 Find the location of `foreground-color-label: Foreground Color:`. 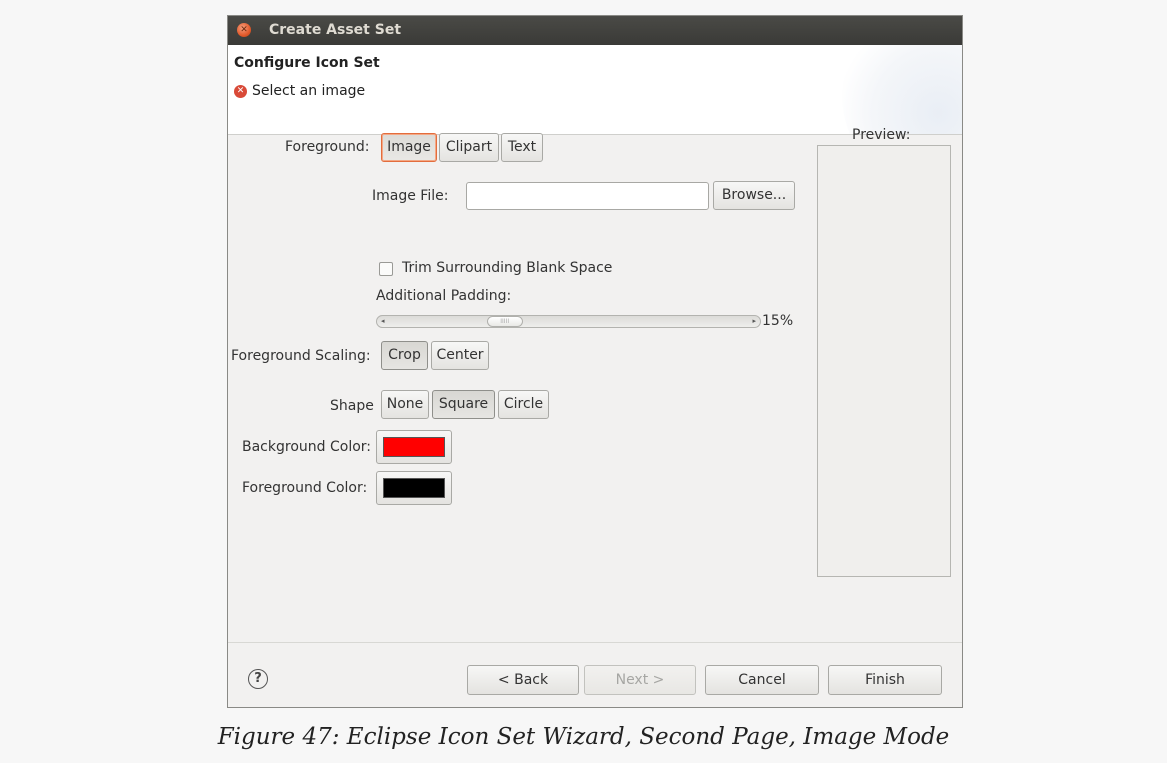

foreground-color-label: Foreground Color: is located at coordinates (305, 488).